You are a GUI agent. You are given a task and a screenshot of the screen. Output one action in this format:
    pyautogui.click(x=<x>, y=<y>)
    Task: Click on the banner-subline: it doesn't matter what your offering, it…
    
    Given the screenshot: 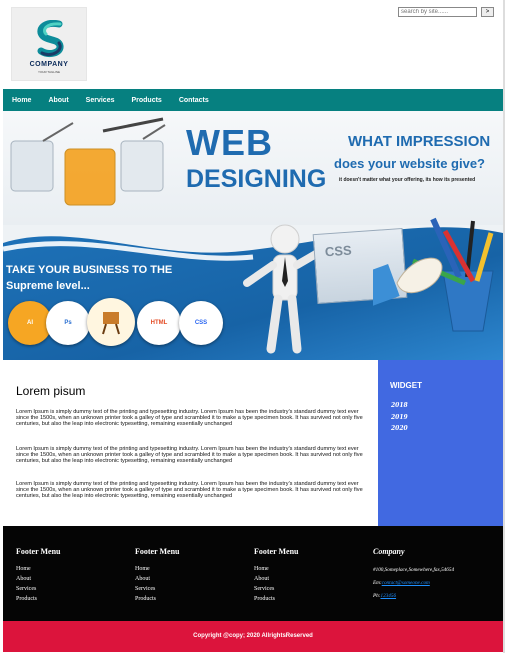 What is the action you would take?
    pyautogui.click(x=407, y=180)
    